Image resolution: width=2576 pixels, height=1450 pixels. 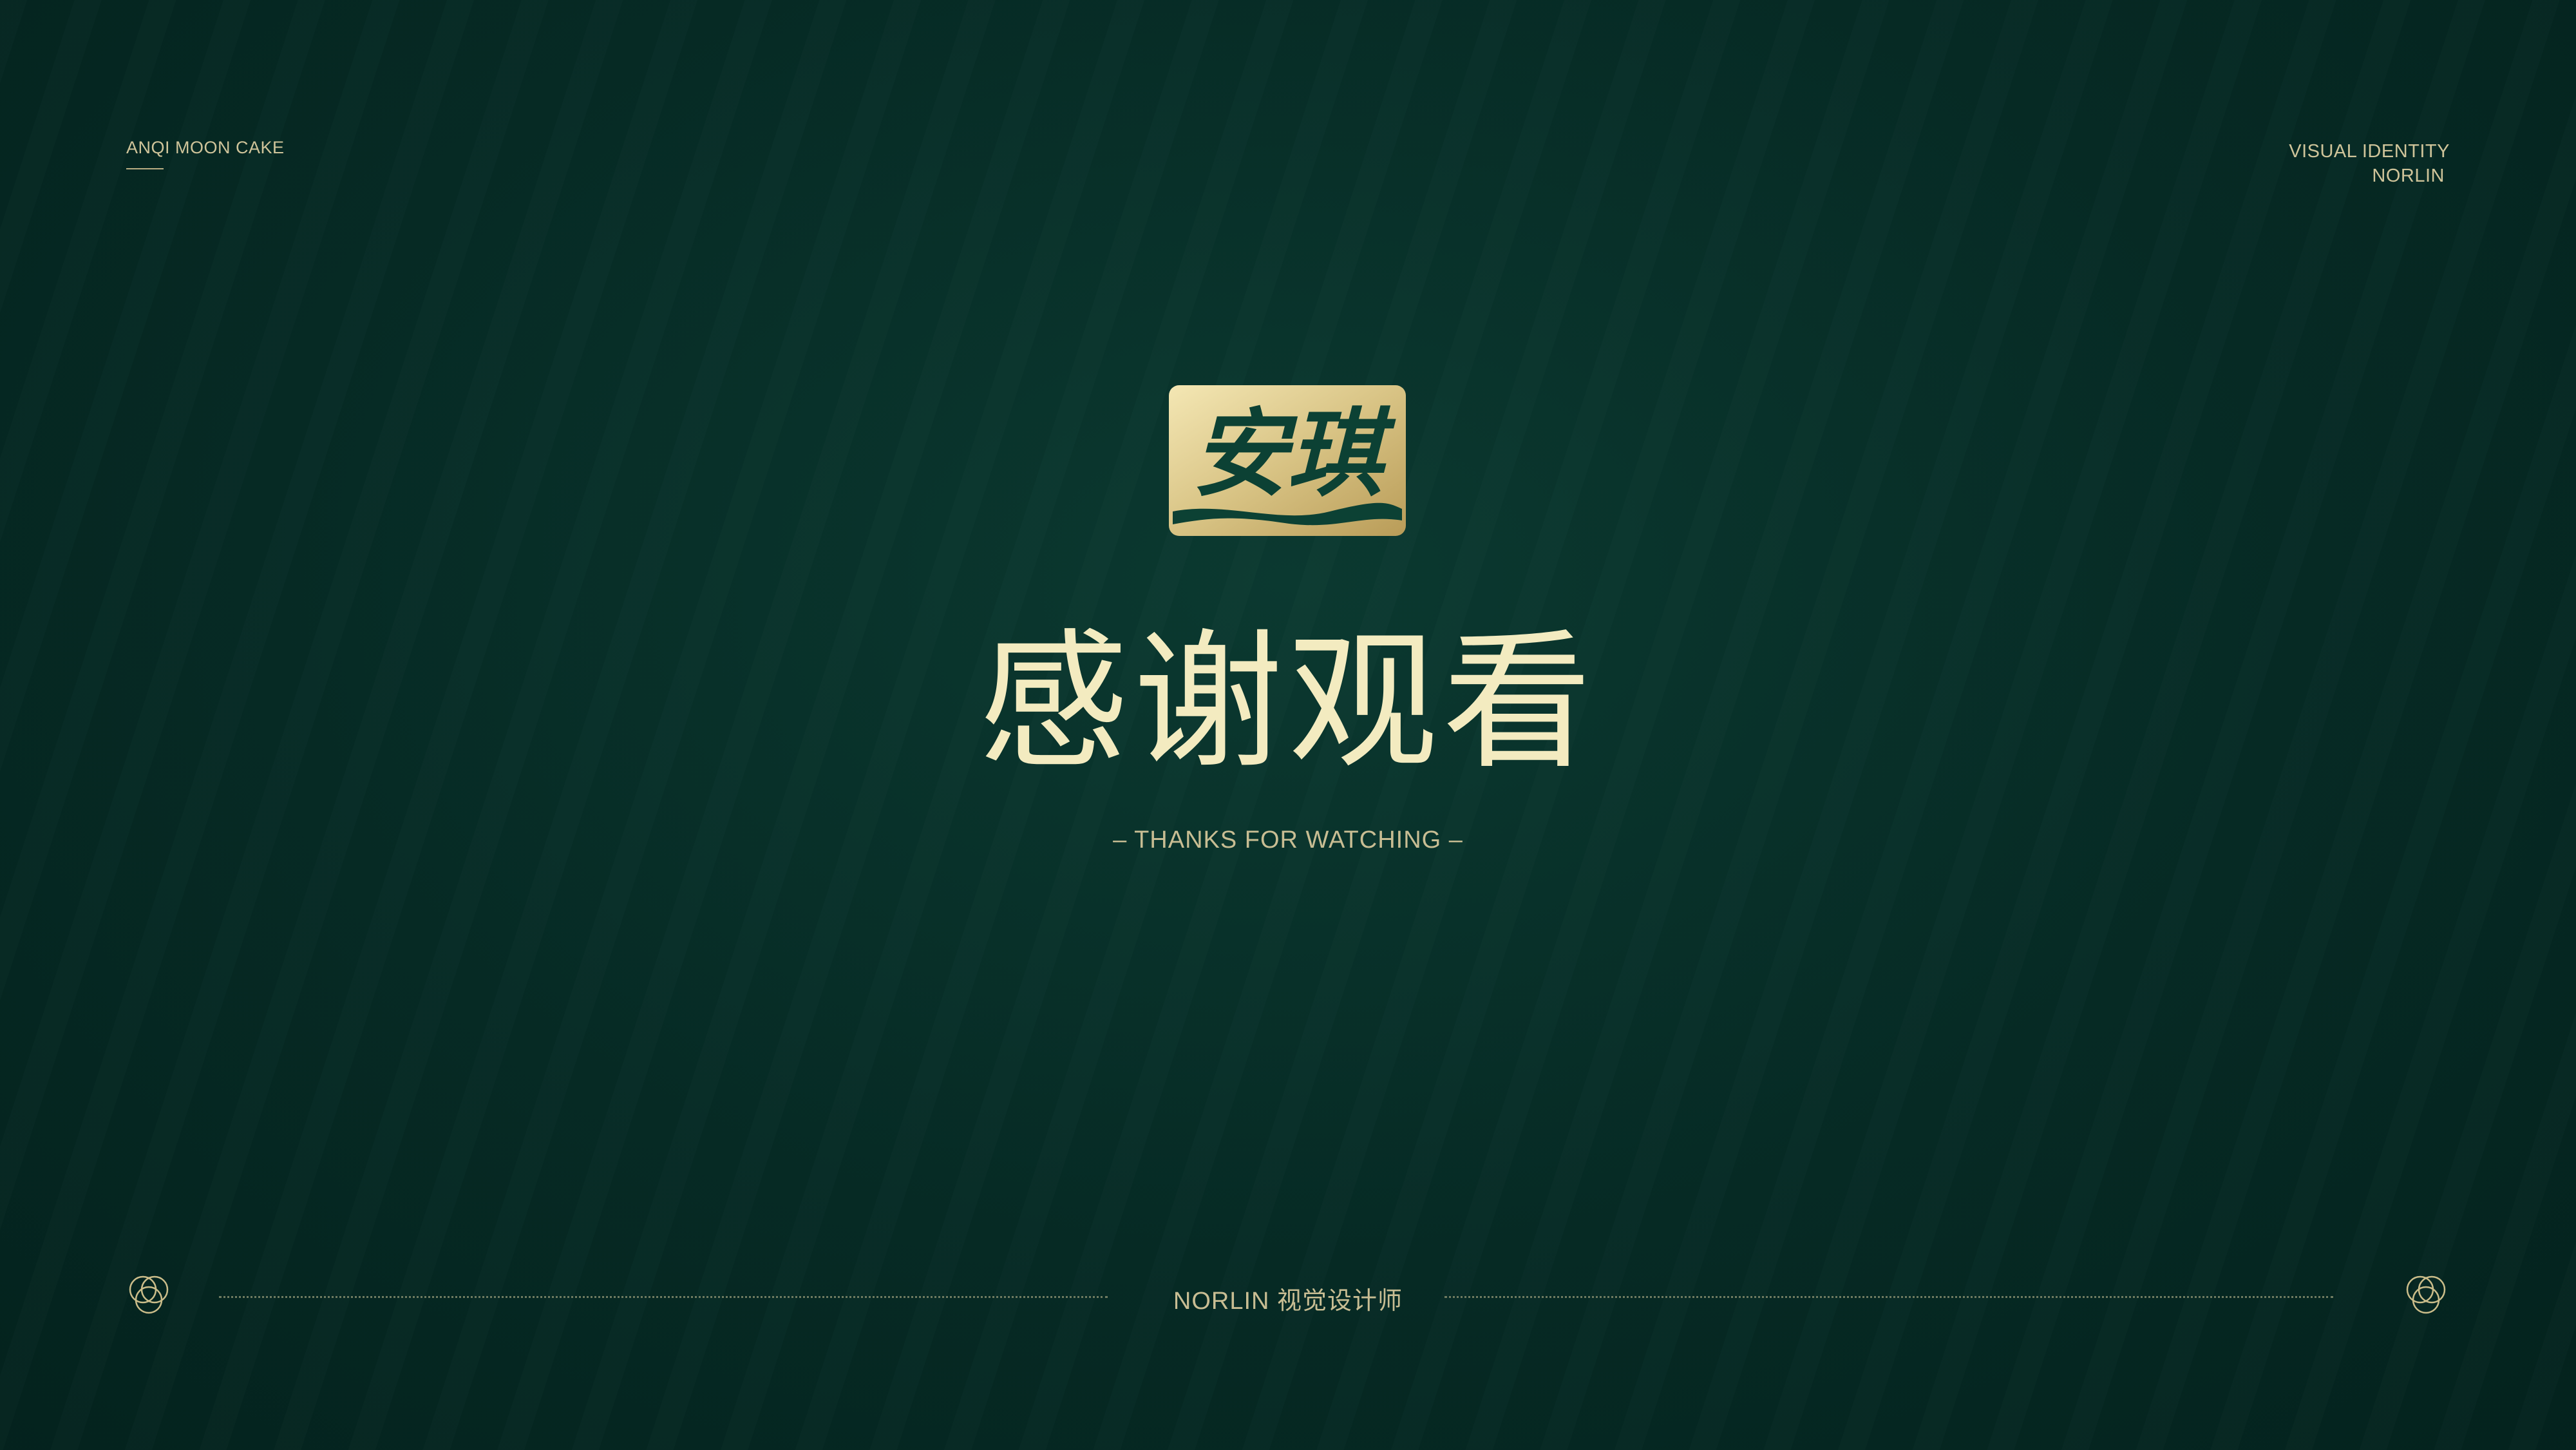 I want to click on thanks-subtitle: – THANKS FOR WATCHING –, so click(x=1288, y=840).